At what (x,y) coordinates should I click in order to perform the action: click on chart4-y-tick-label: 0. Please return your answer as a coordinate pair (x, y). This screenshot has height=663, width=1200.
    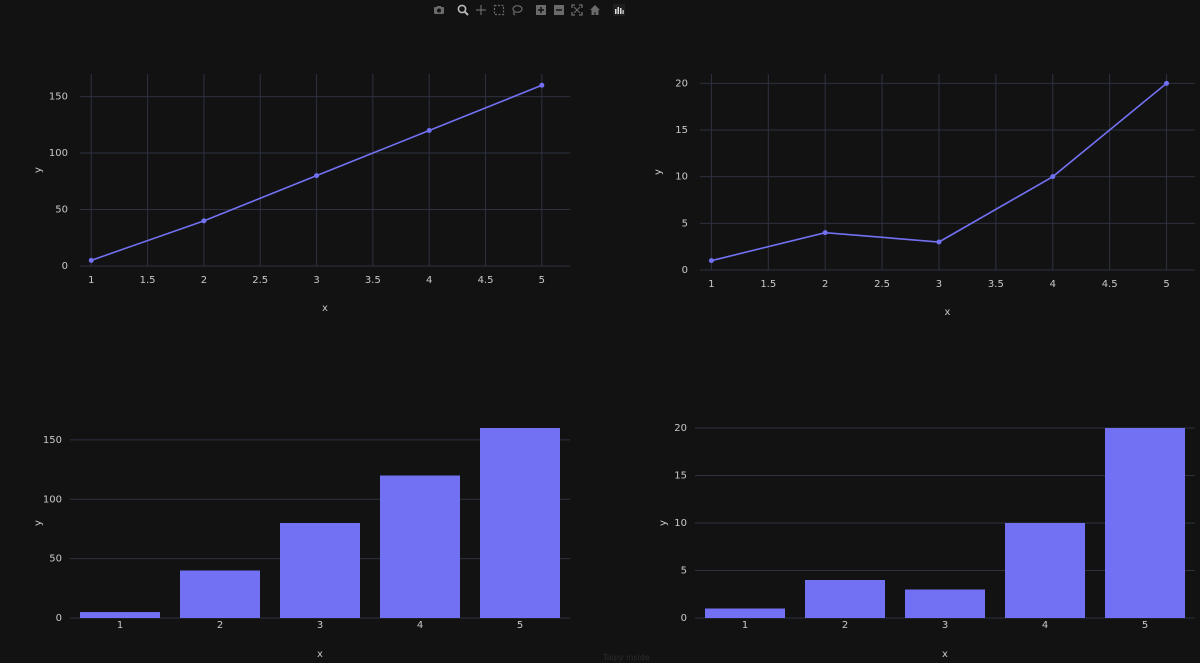
    Looking at the image, I should click on (684, 618).